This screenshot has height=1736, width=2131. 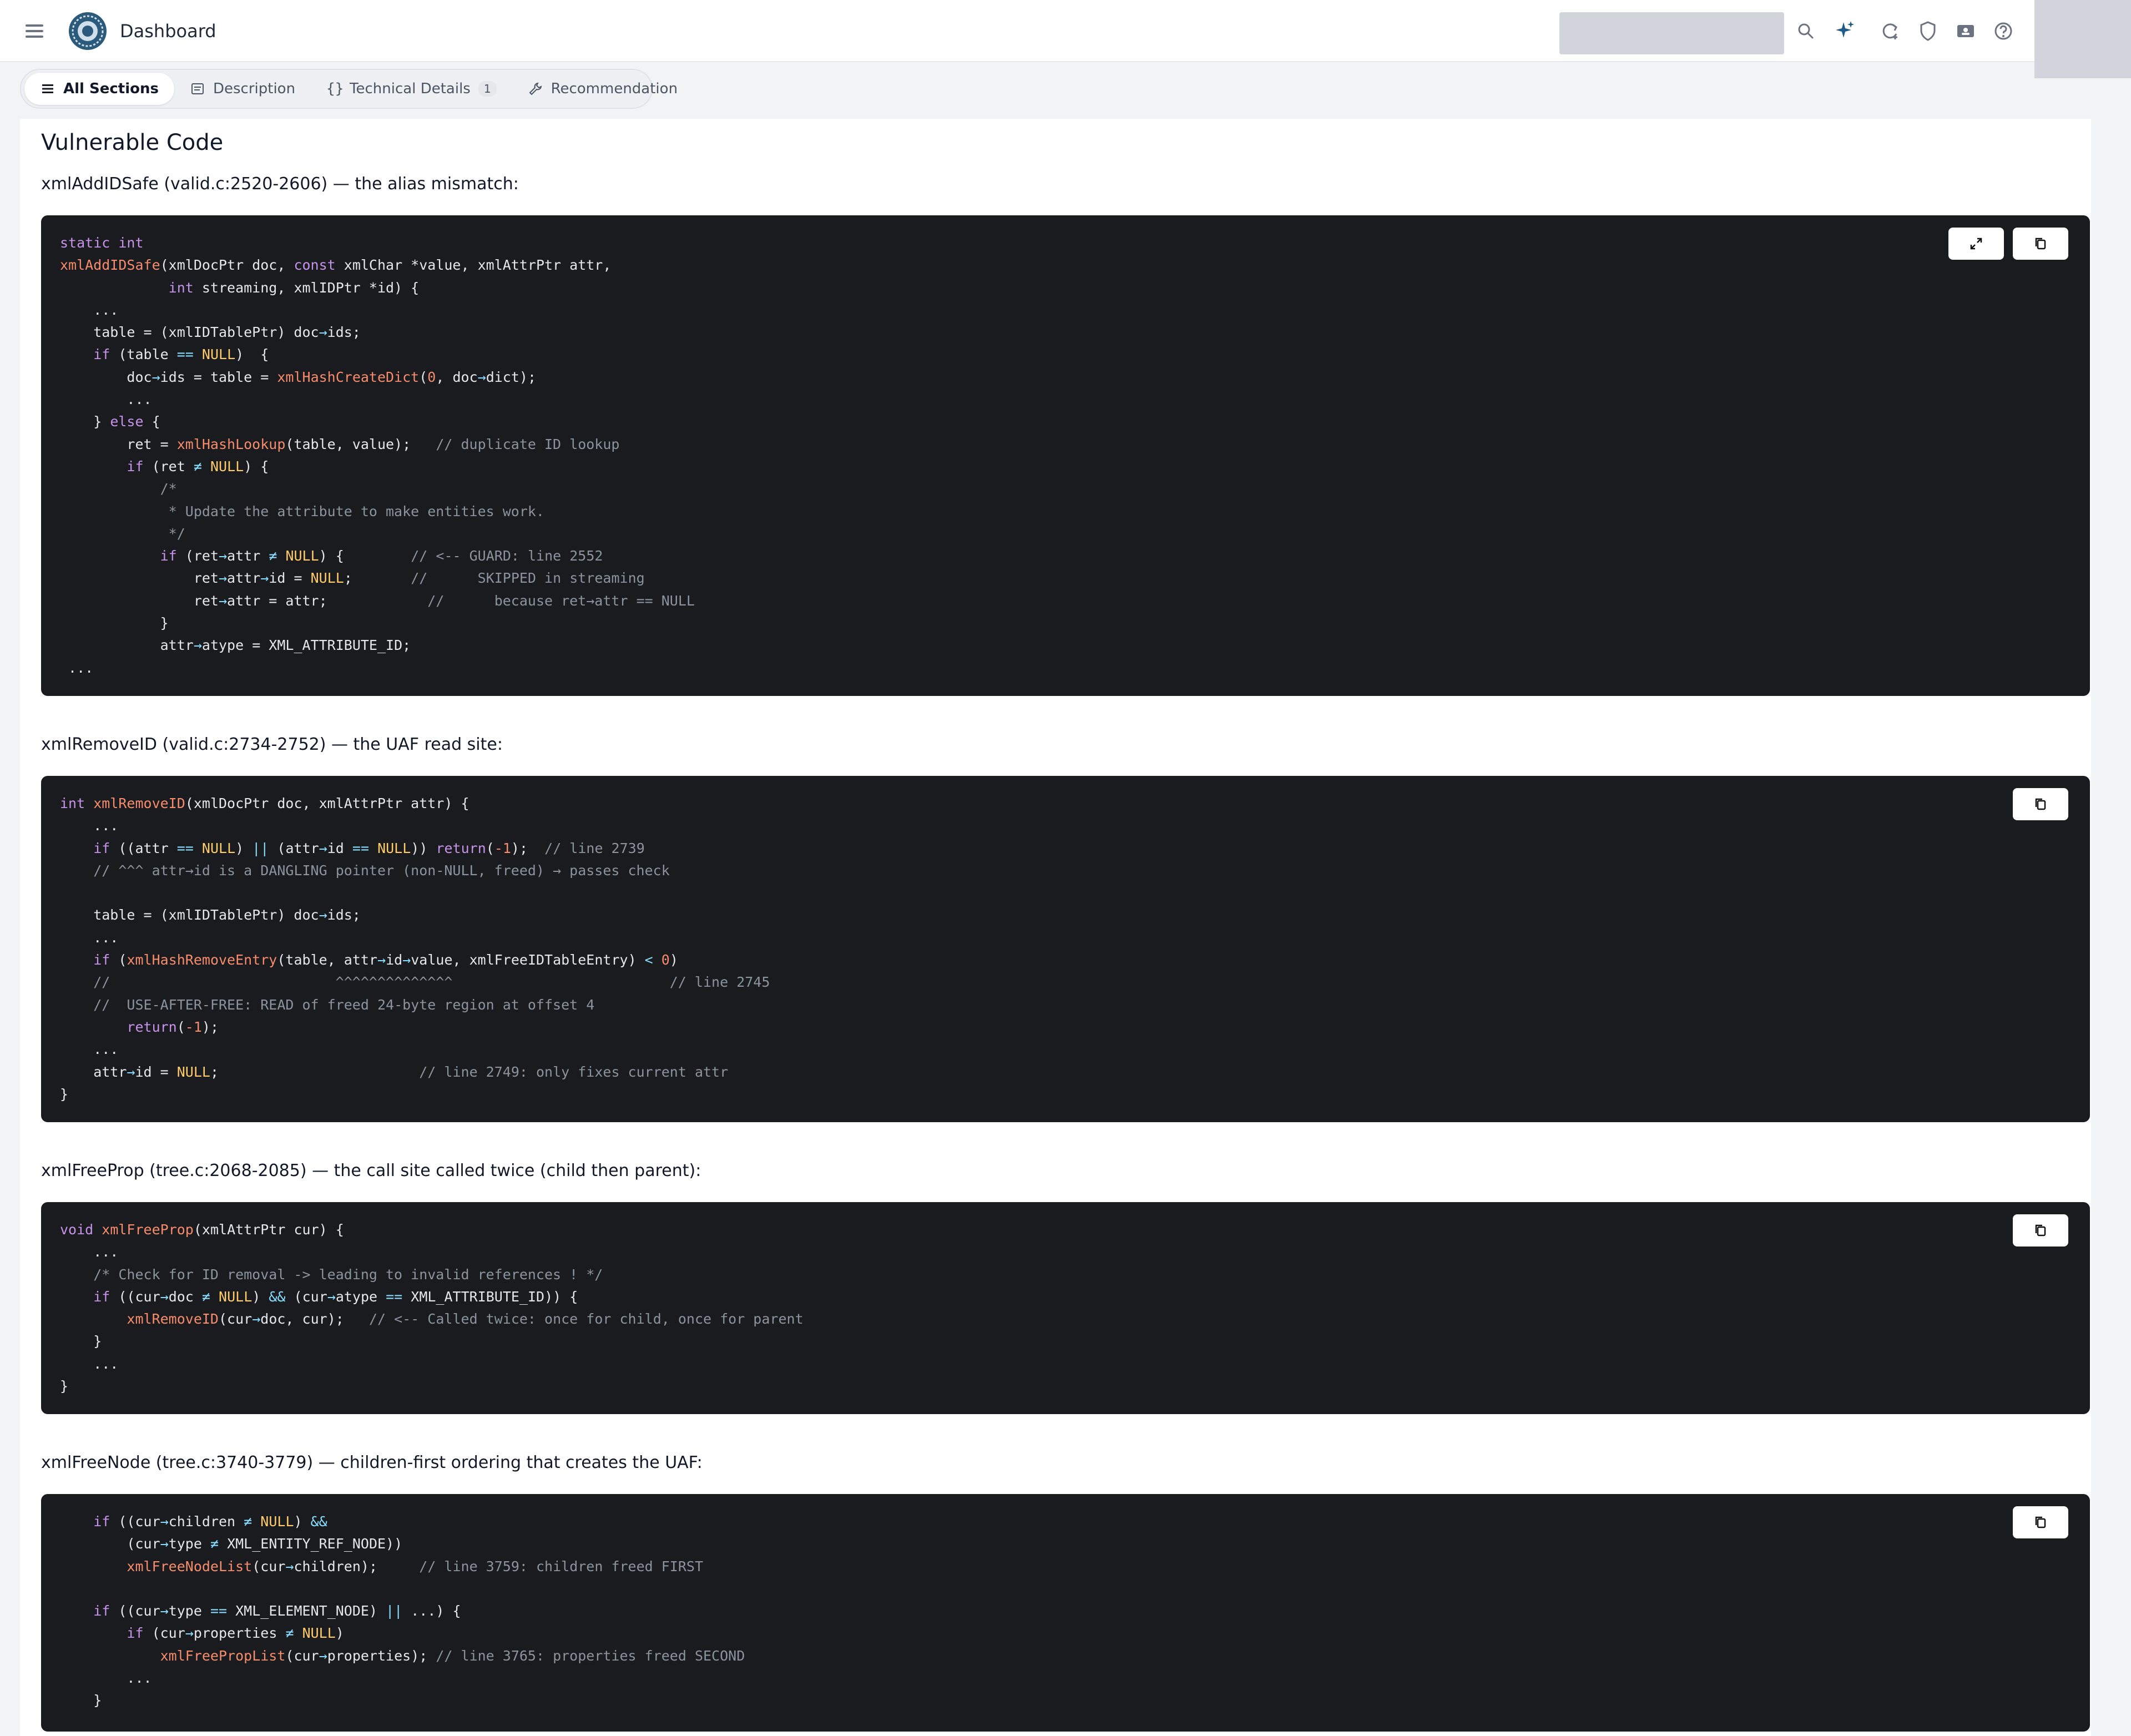 I want to click on expand-button, so click(x=1976, y=244).